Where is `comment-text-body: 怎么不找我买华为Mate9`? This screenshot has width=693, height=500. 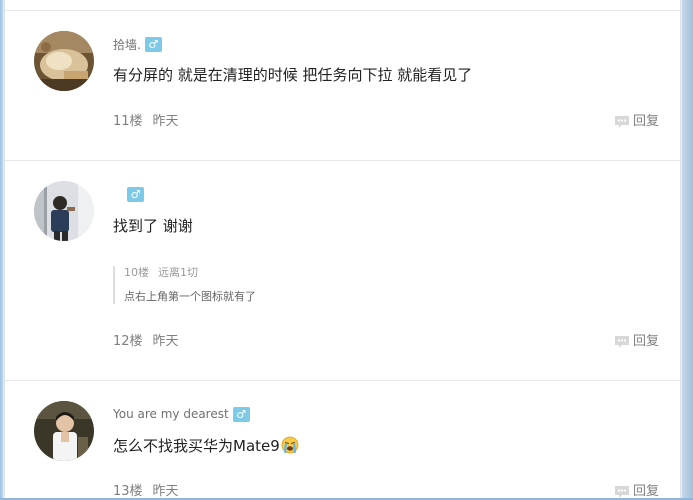
comment-text-body: 怎么不找我买华为Mate9 is located at coordinates (196, 446).